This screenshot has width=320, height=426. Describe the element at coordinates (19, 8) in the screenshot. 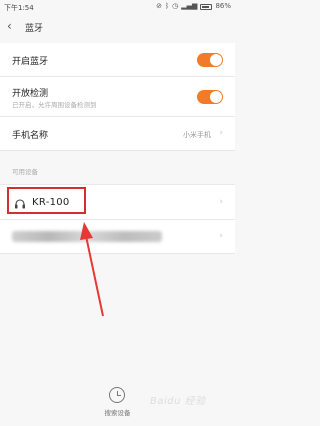

I see `status-time: 下午1:54` at that location.